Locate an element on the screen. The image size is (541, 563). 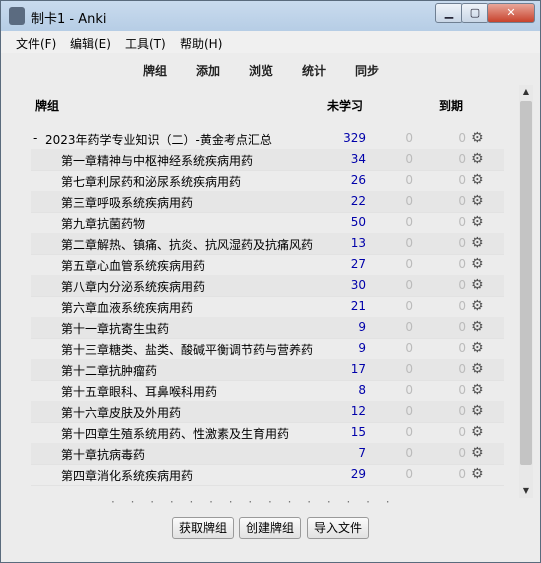
deck-row: 第八章内分泌系统疾病用药 30 0 0 ⚙ is located at coordinates (267, 286).